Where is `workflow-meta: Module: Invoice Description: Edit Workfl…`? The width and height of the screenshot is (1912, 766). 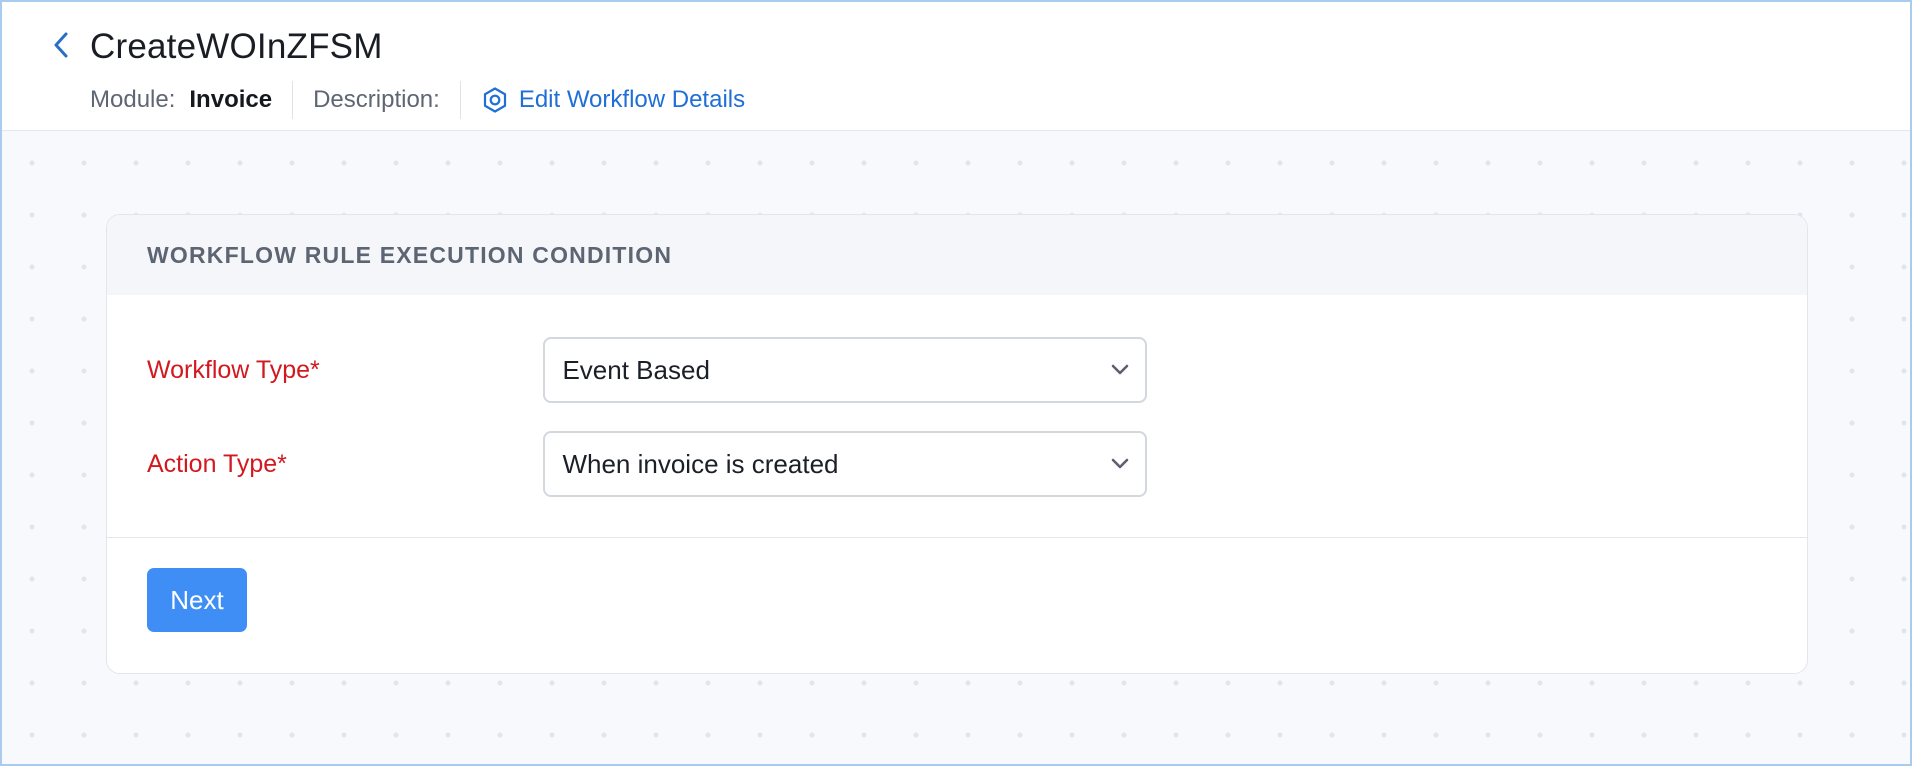 workflow-meta: Module: Invoice Description: Edit Workfl… is located at coordinates (417, 100).